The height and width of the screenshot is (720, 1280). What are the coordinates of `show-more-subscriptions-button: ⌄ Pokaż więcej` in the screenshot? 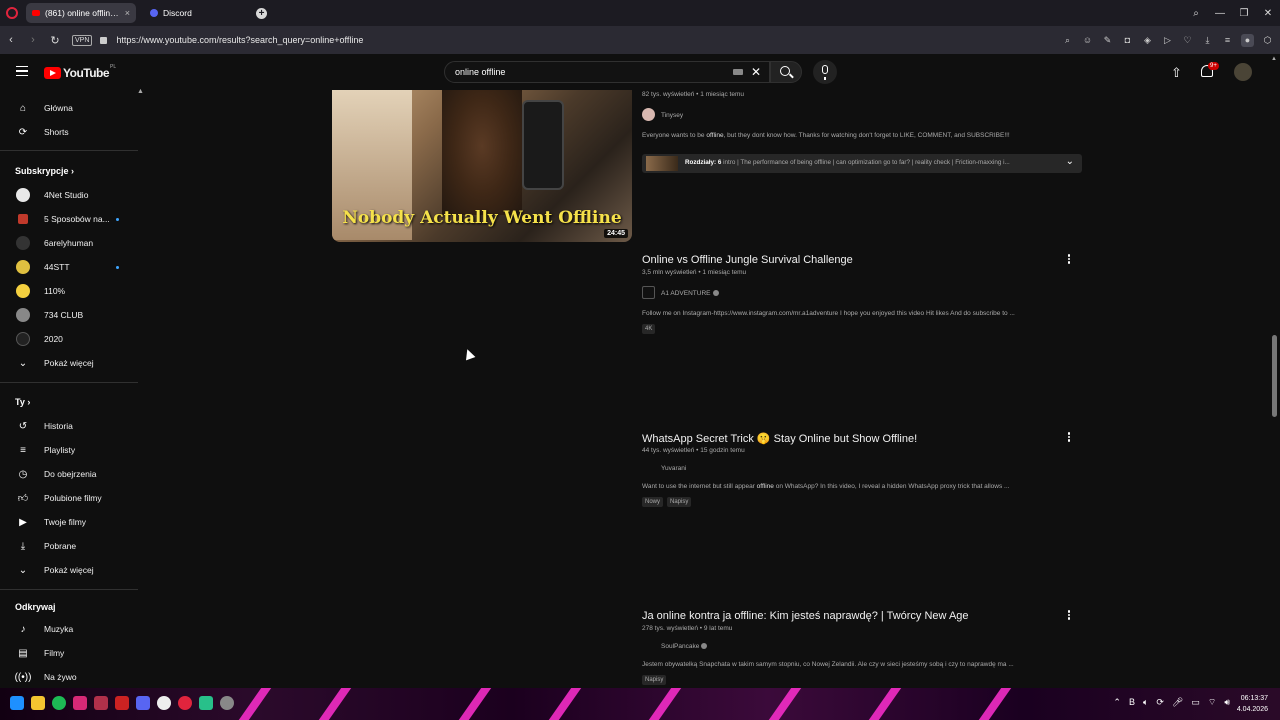 It's located at (69, 363).